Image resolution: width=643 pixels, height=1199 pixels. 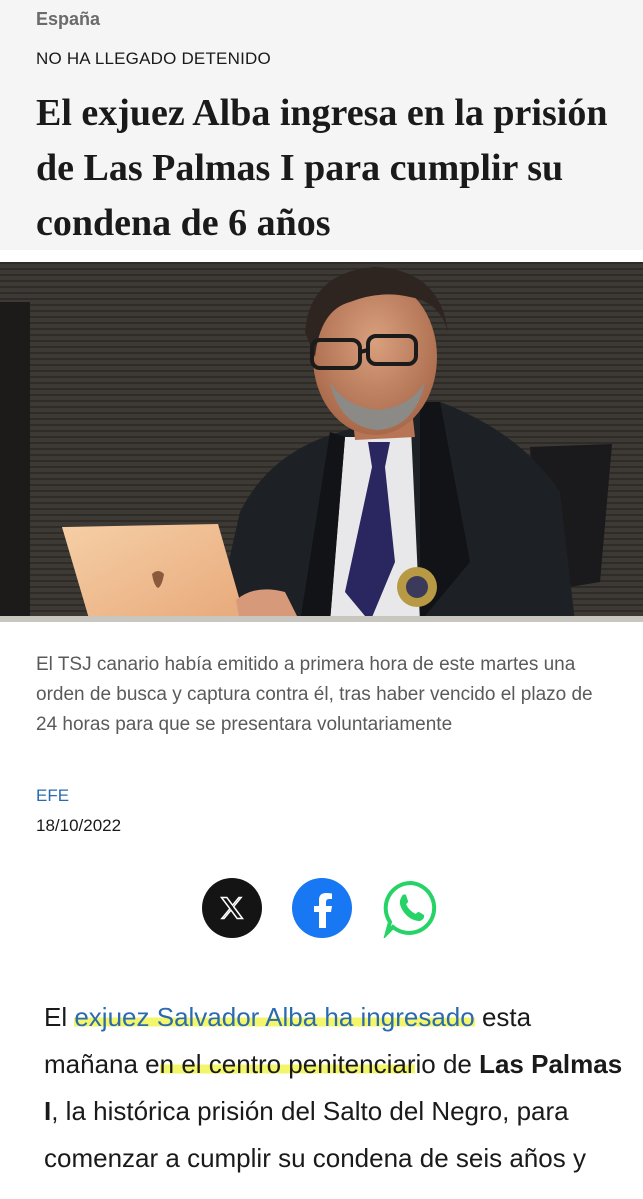 I want to click on body-text-start: El, so click(x=59, y=1017).